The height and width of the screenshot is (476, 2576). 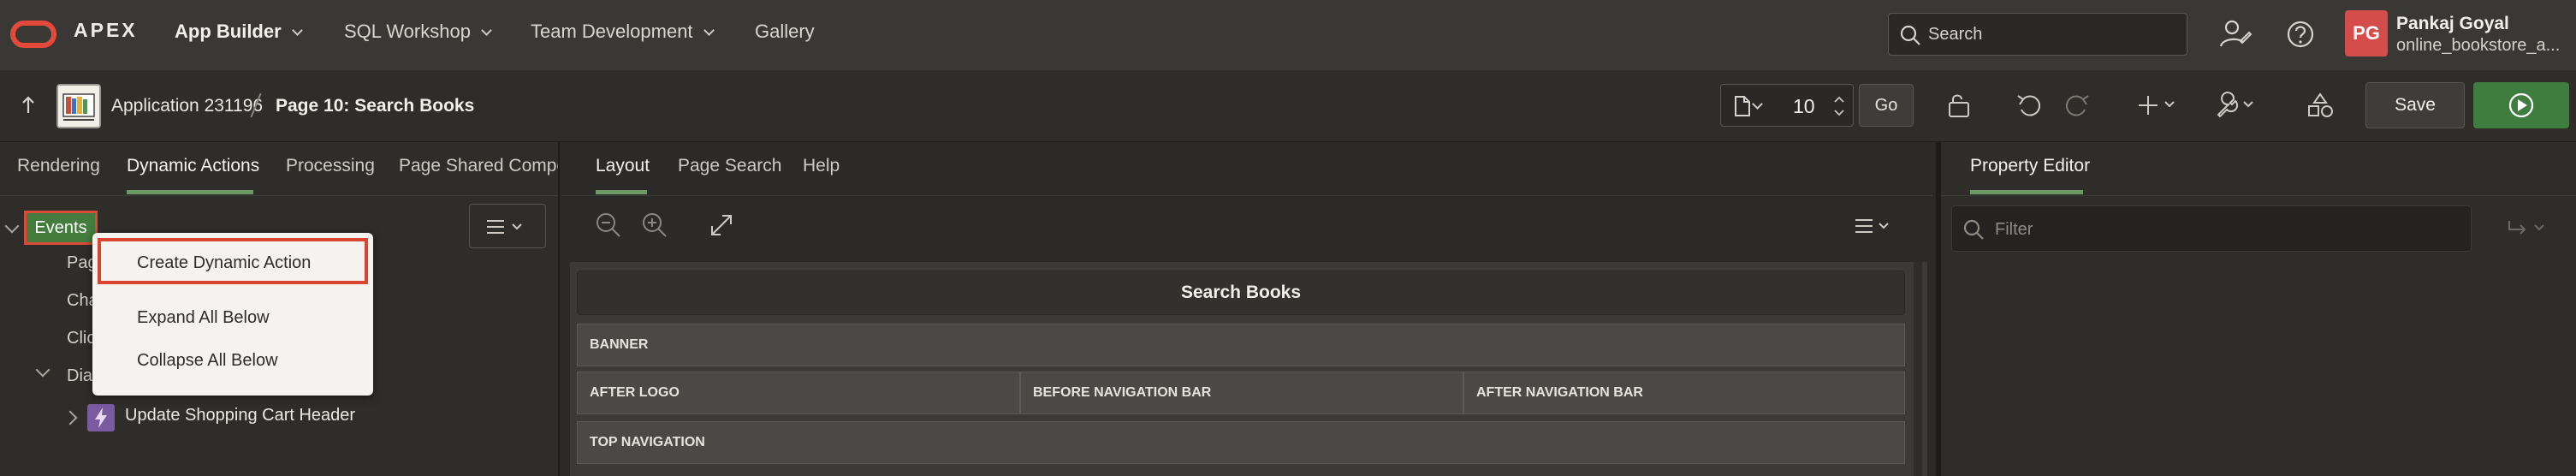 I want to click on region-after-logo: AFTER LOGO, so click(x=798, y=393).